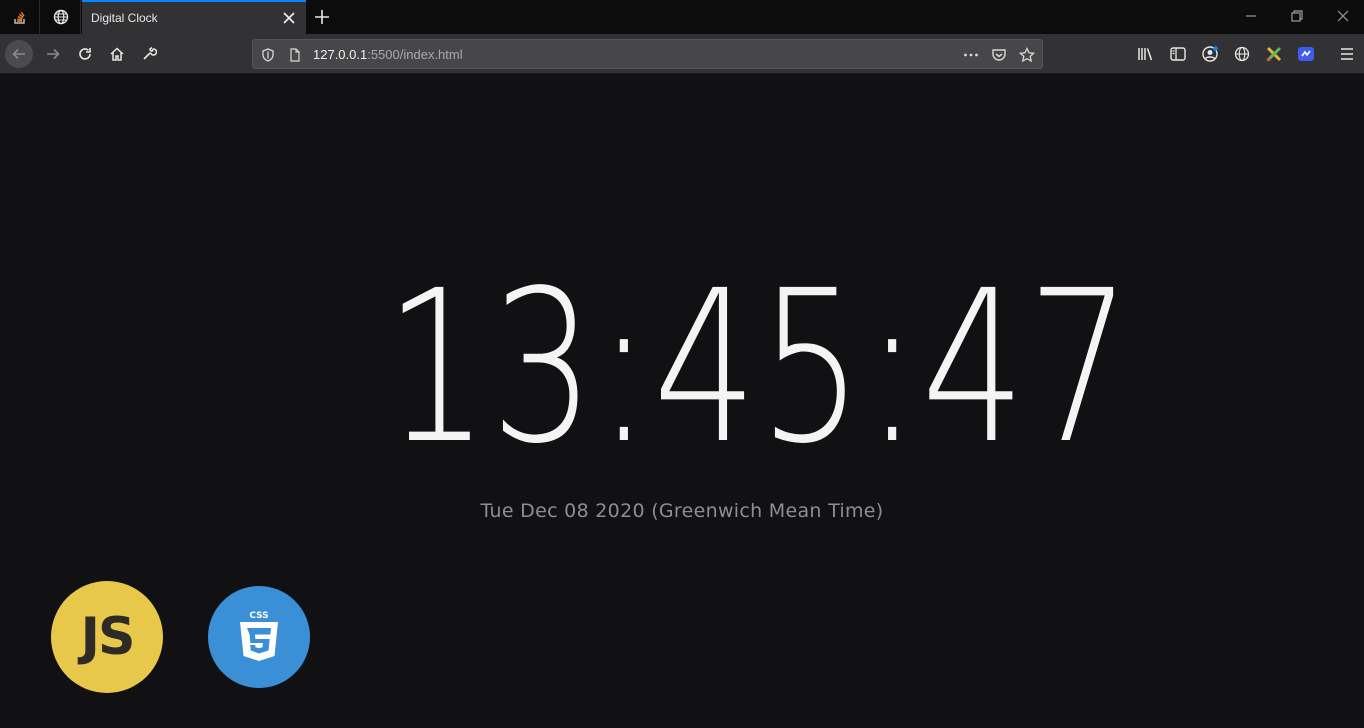  Describe the element at coordinates (194, 17) in the screenshot. I see `tab-digital-clock: Digital Clock` at that location.